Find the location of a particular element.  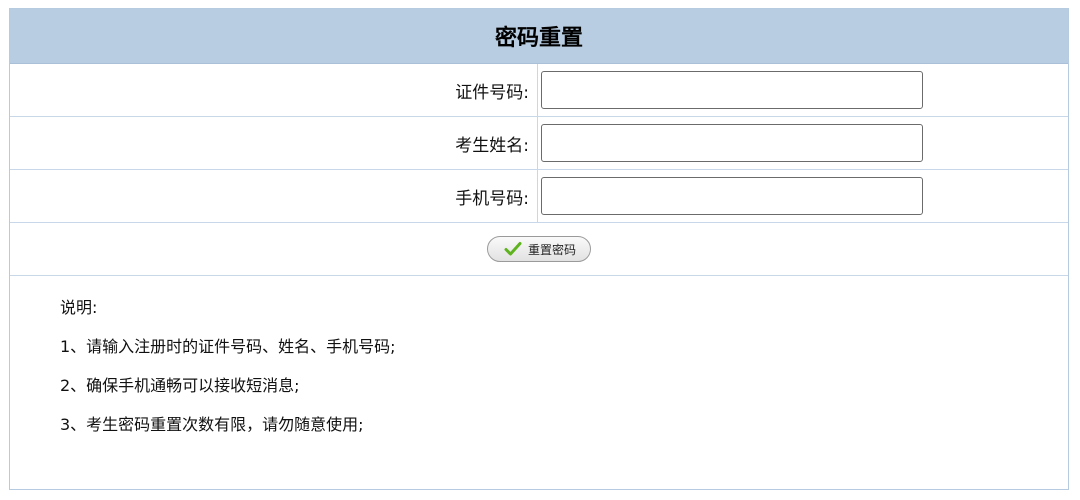

check-icon is located at coordinates (513, 249).